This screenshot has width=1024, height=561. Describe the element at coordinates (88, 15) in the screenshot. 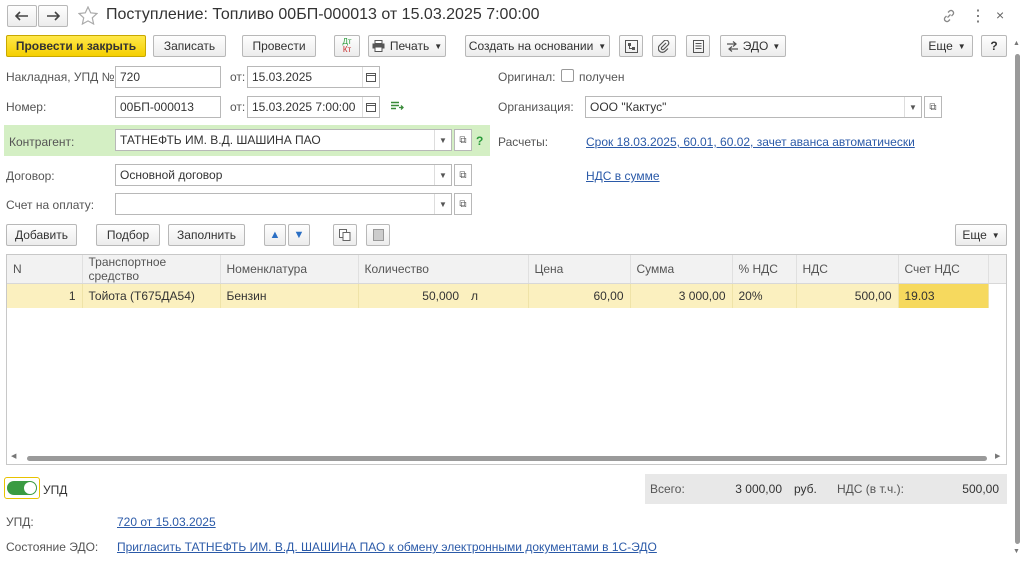

I see `star-icon` at that location.